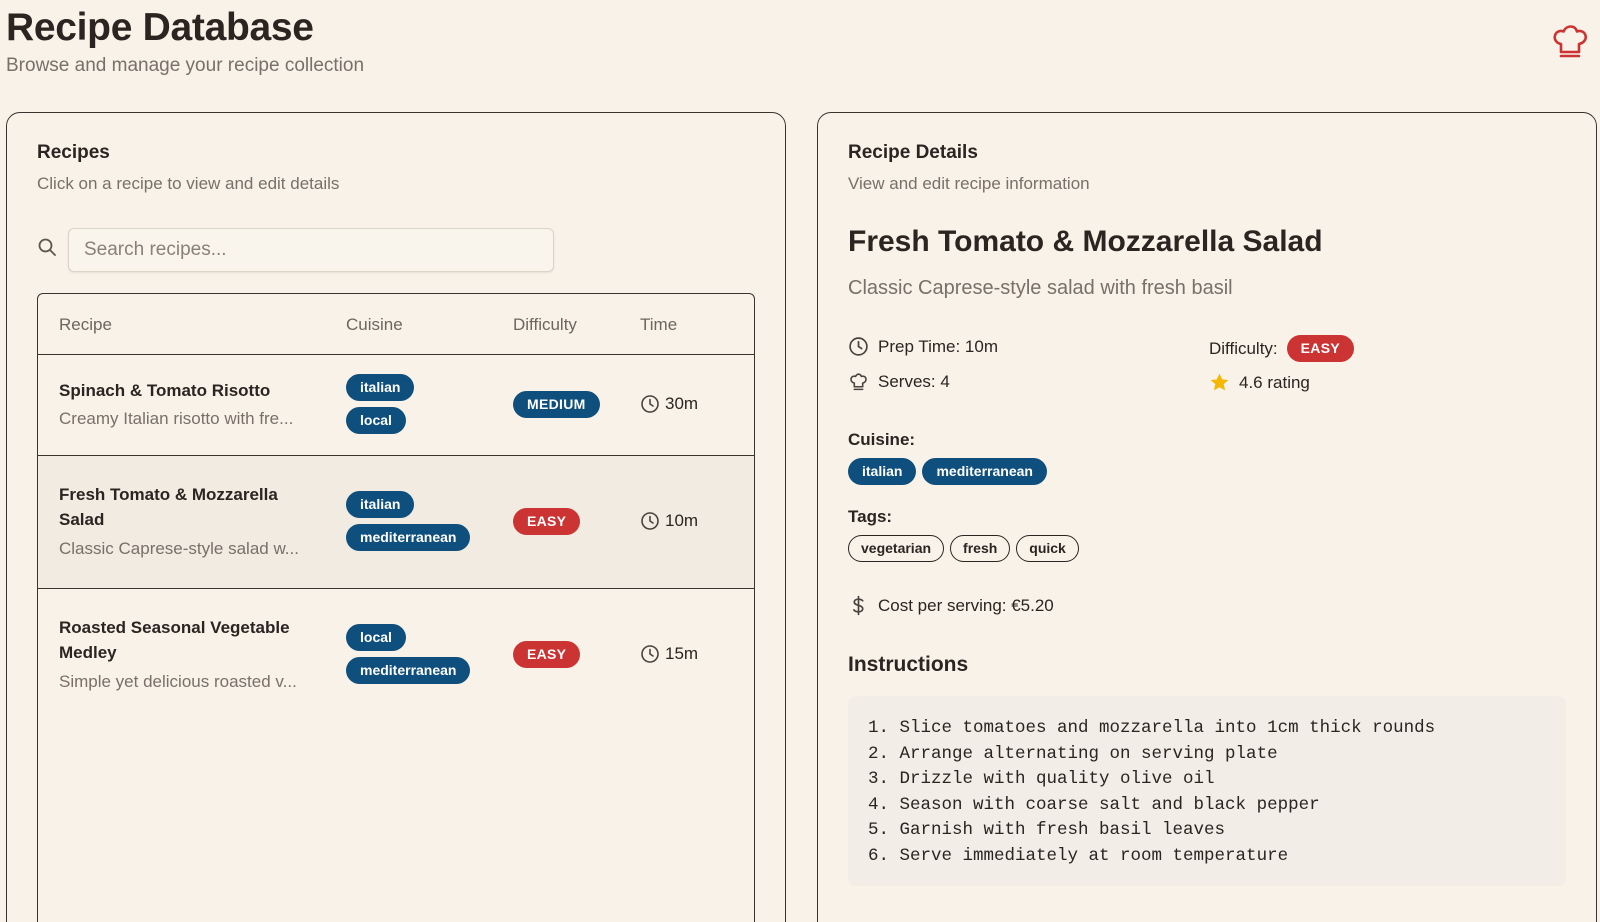 Image resolution: width=1600 pixels, height=922 pixels. I want to click on table-header: Recipe Cuisine Difficulty Time, so click(396, 324).